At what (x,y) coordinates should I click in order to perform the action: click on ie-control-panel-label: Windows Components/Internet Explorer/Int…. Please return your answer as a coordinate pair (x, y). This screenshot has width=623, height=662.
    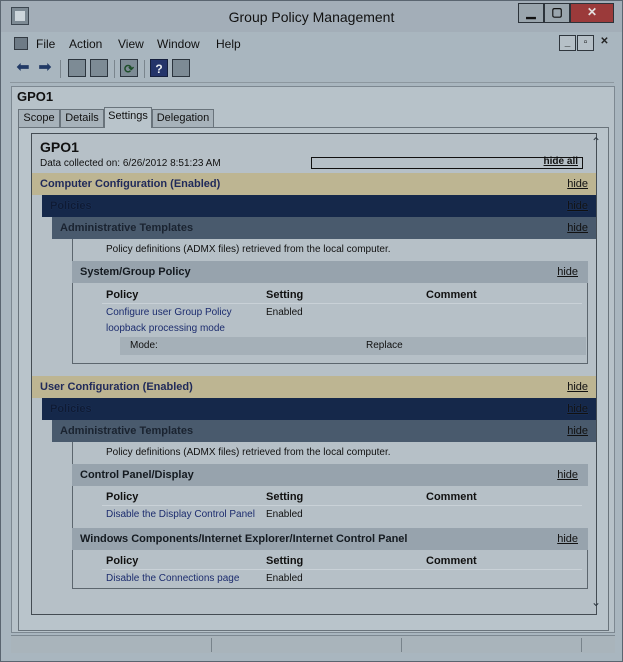
    Looking at the image, I should click on (244, 539).